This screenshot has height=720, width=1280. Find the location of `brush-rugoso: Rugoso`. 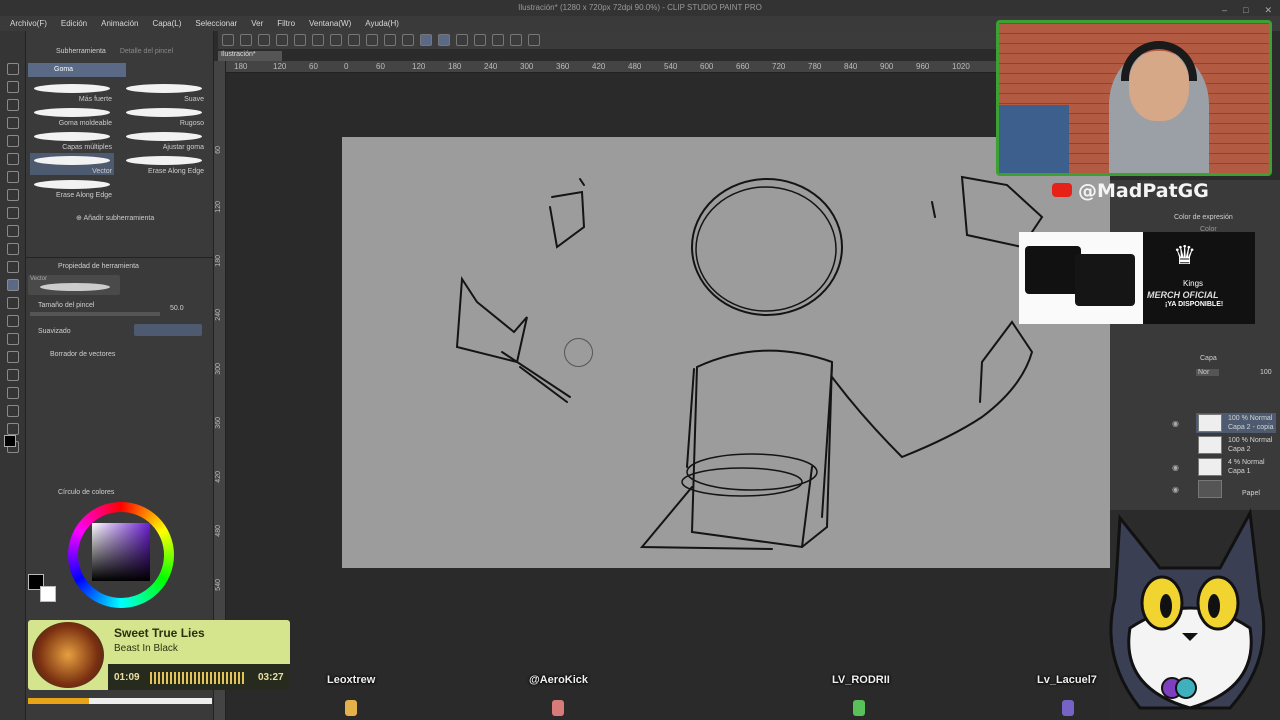

brush-rugoso: Rugoso is located at coordinates (164, 116).